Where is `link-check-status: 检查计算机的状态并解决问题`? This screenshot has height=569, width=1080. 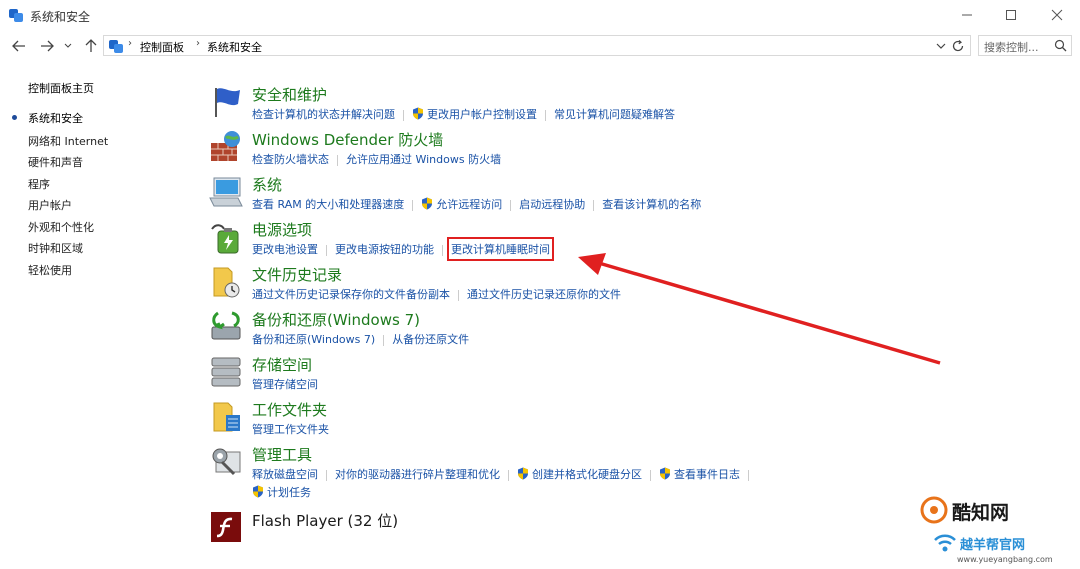
link-check-status: 检查计算机的状态并解决问题 is located at coordinates (323, 114).